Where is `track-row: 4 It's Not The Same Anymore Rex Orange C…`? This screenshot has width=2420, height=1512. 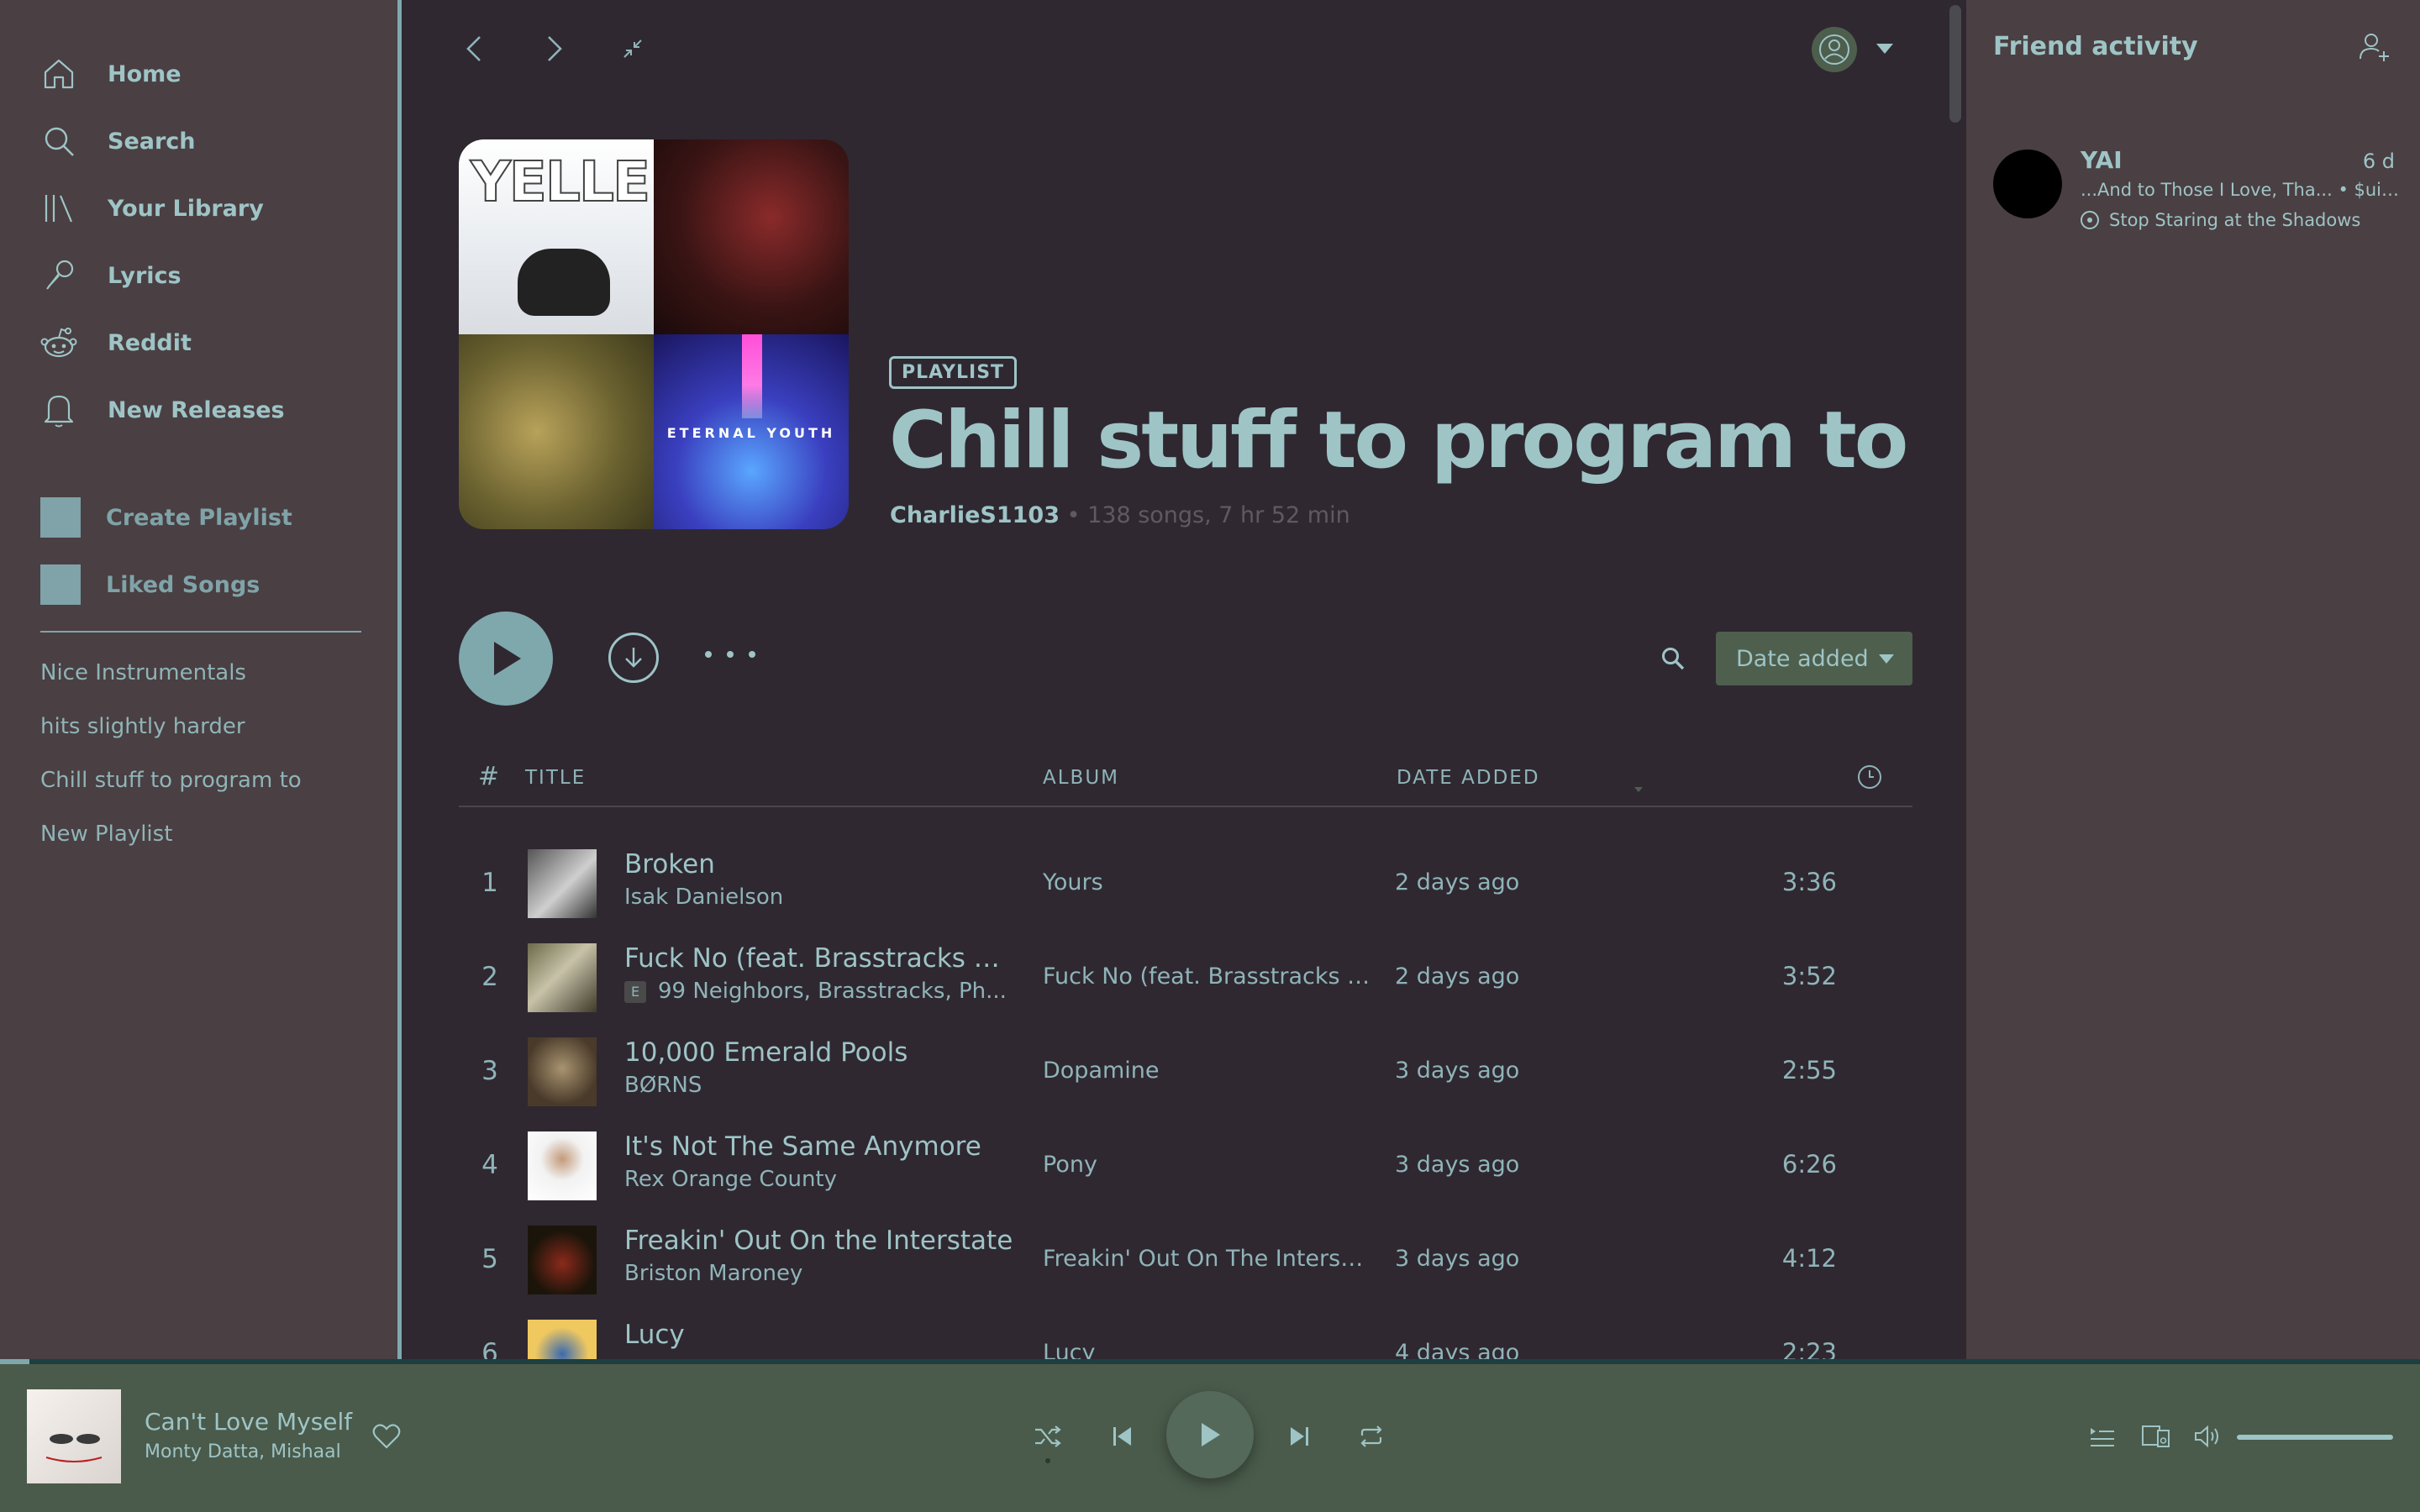 track-row: 4 It's Not The Same Anymore Rex Orange C… is located at coordinates (1185, 1167).